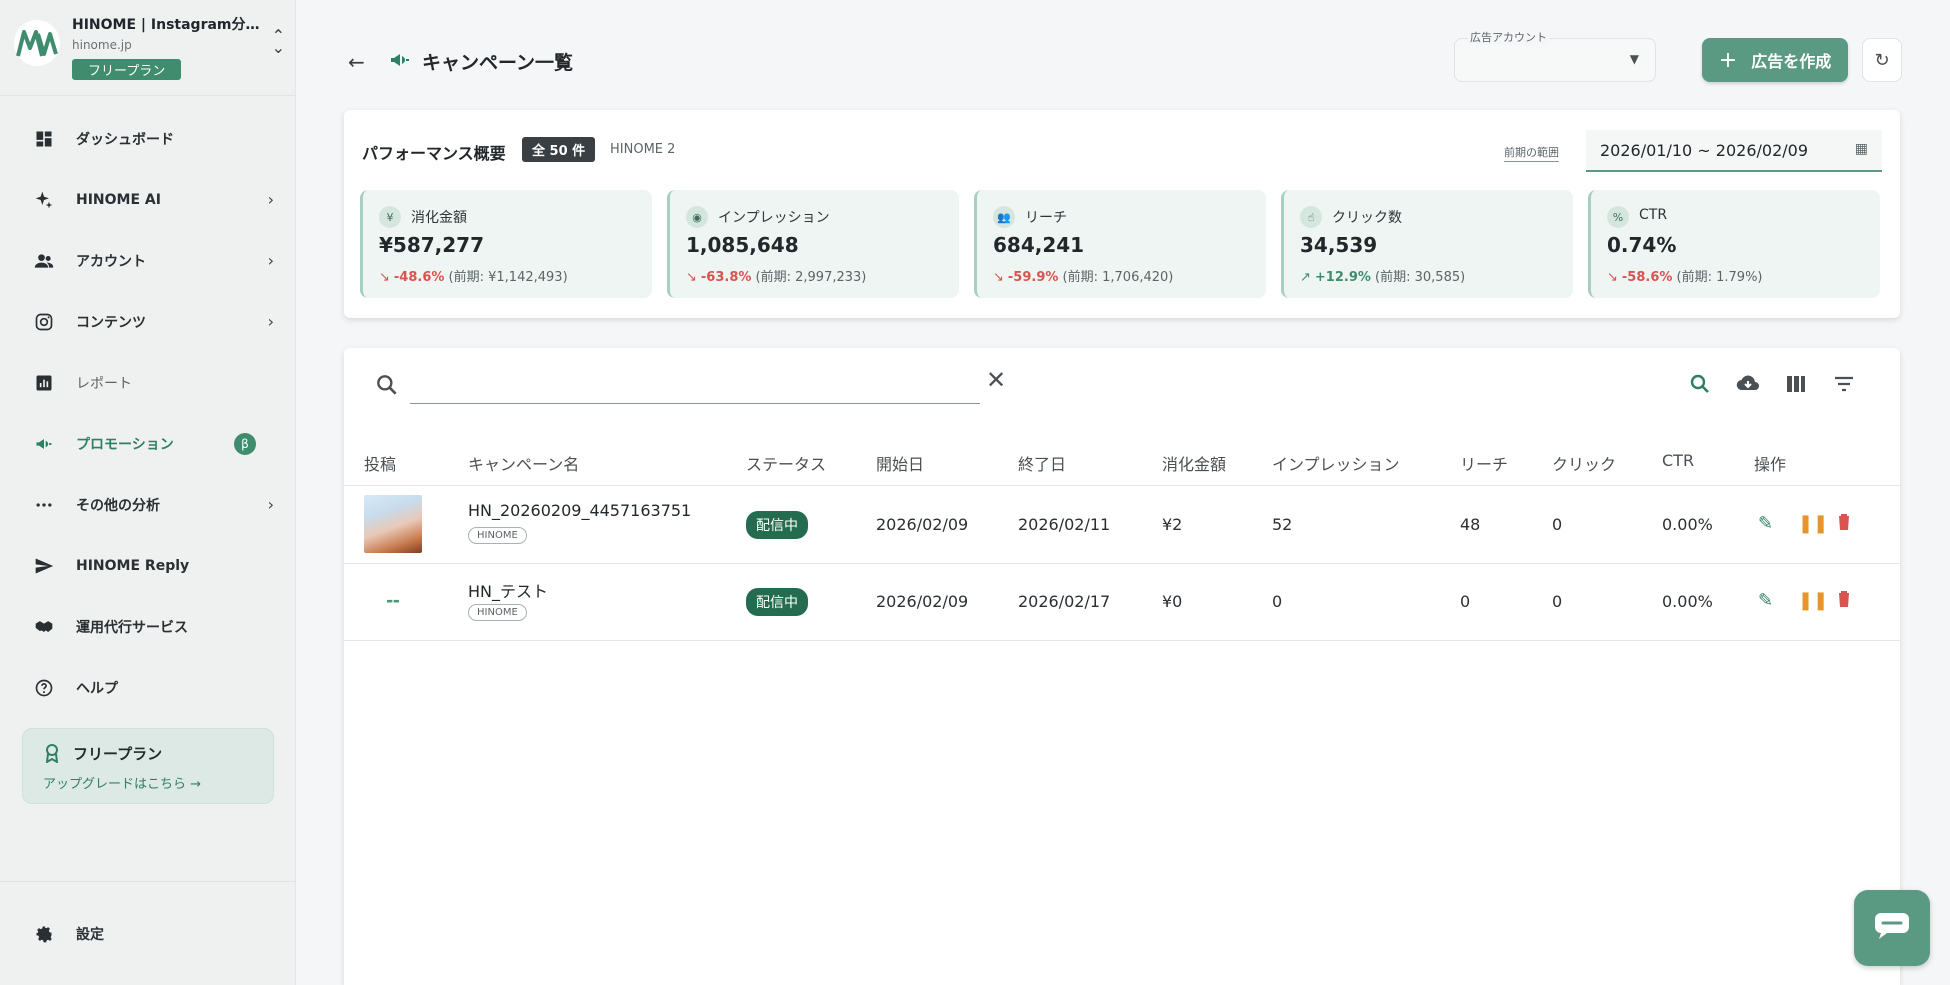 The height and width of the screenshot is (985, 1950). What do you see at coordinates (1882, 60) in the screenshot?
I see `refresh-button: ↻` at bounding box center [1882, 60].